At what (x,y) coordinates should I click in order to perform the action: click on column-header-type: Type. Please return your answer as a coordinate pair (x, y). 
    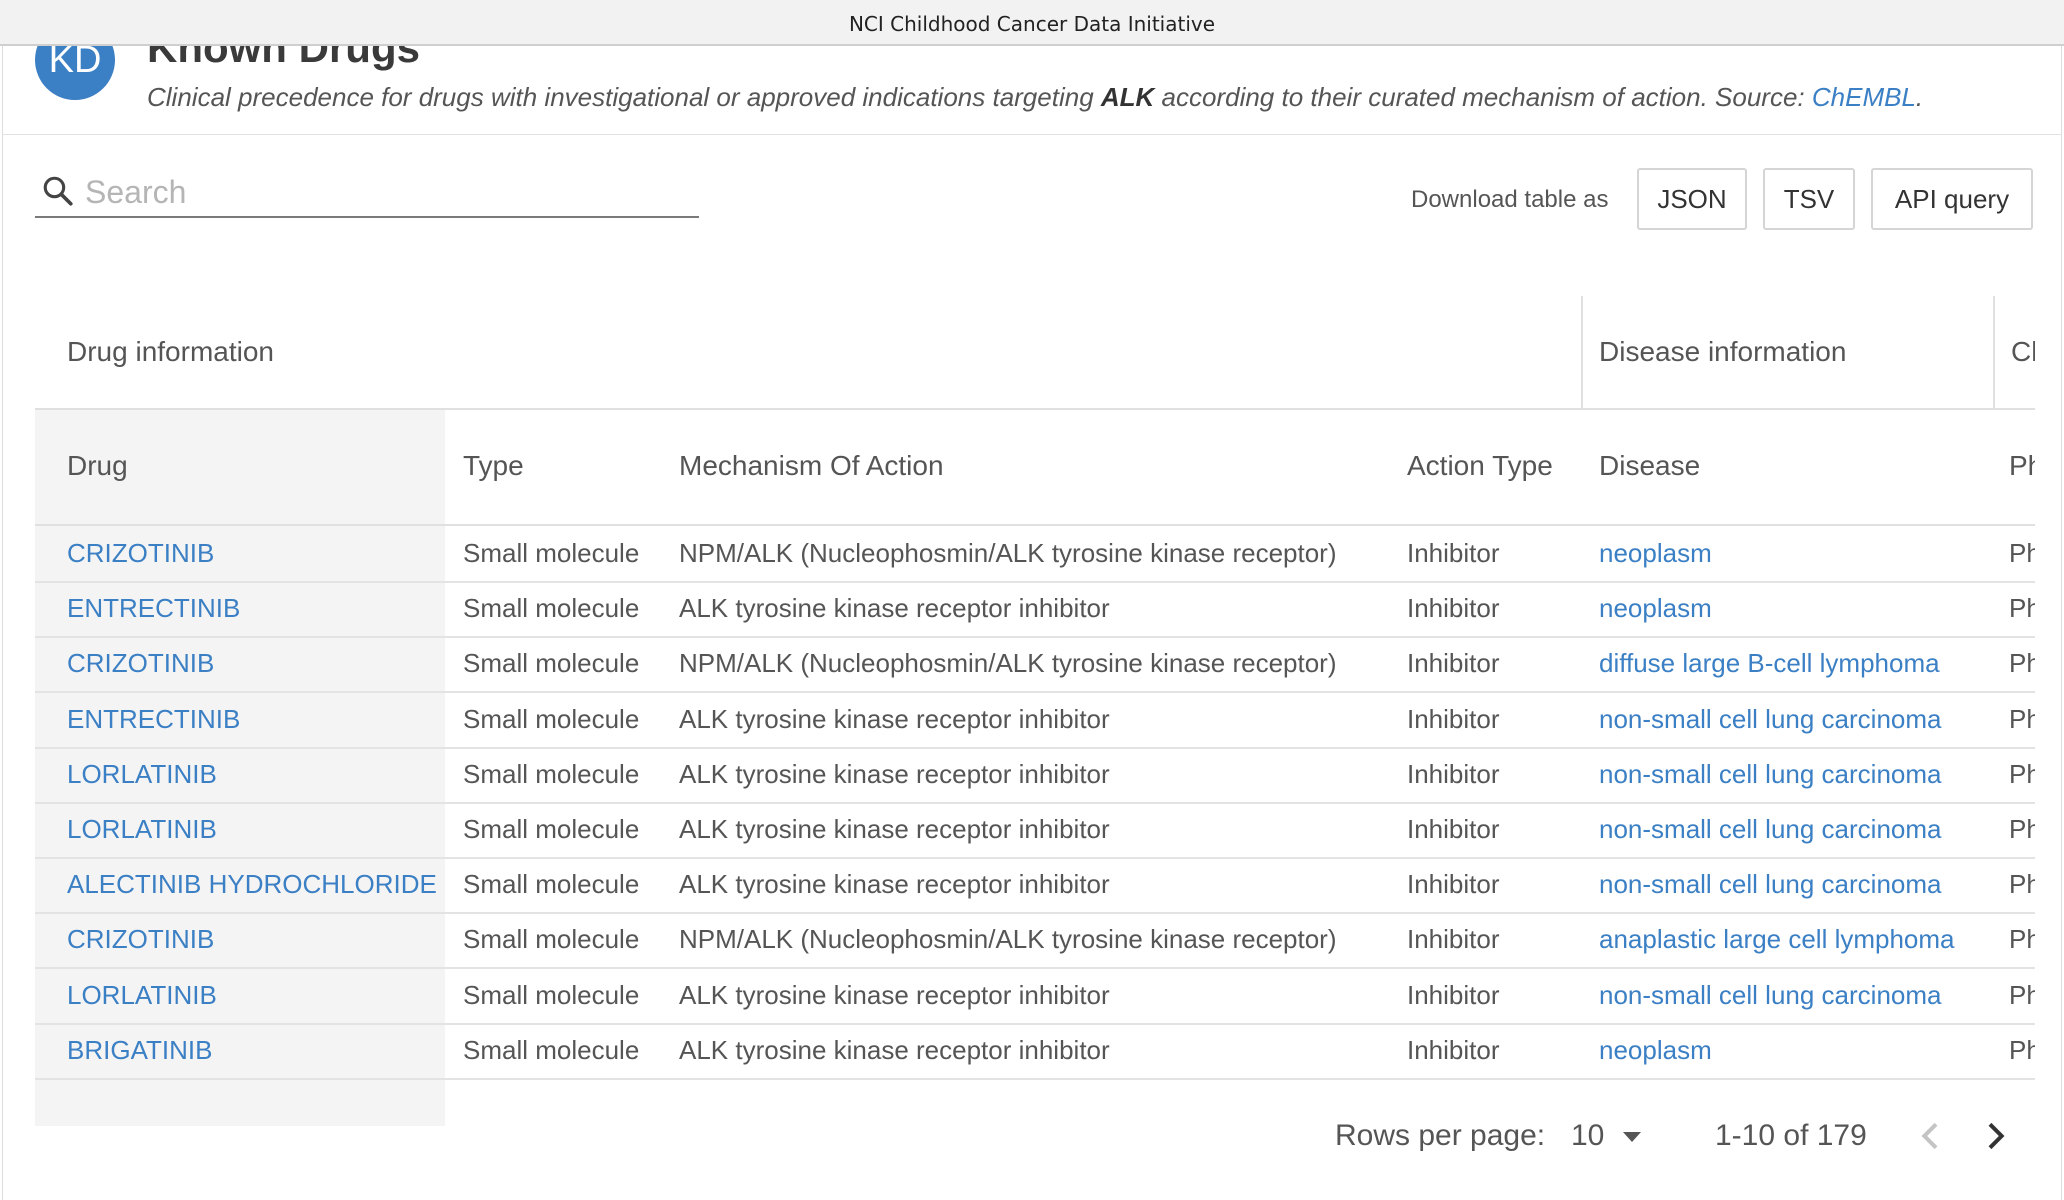
    Looking at the image, I should click on (558, 466).